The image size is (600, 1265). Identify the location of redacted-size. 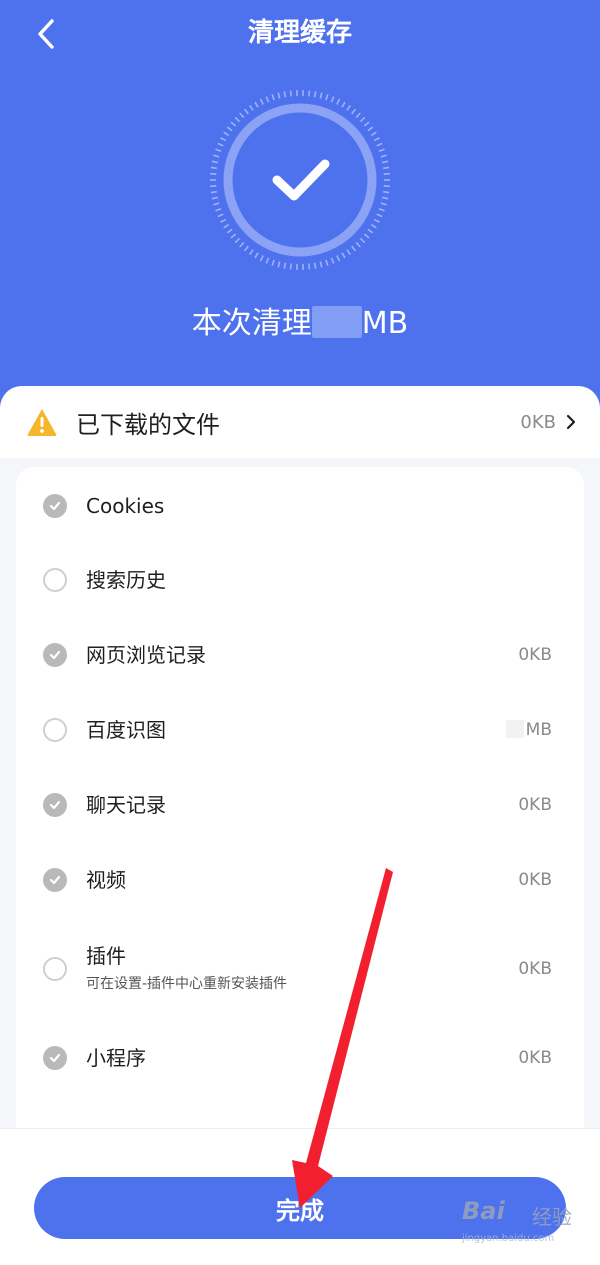
(514, 729).